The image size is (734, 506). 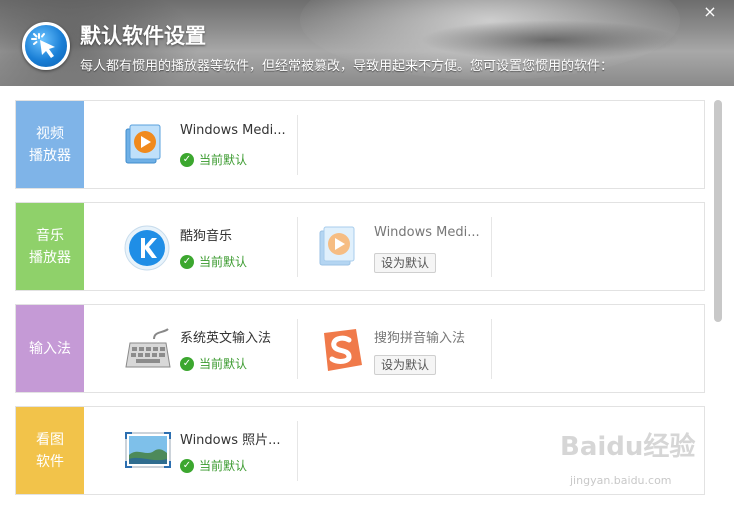 What do you see at coordinates (148, 249) in the screenshot?
I see `kugou-music-icon` at bounding box center [148, 249].